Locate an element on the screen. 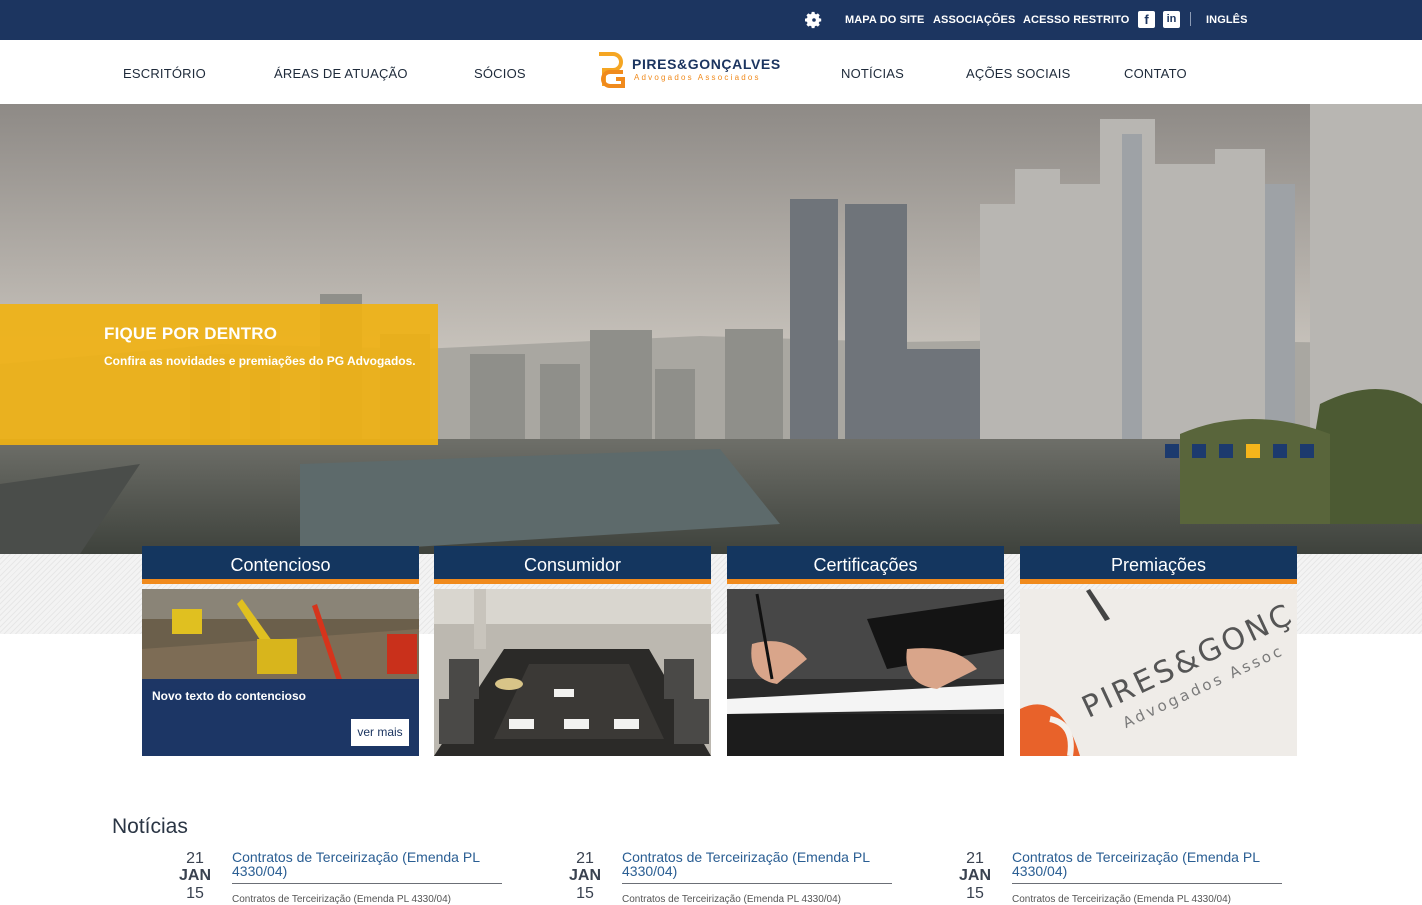  nav-item-areas: ÁREAS DE ATUAÇÃO is located at coordinates (341, 73).